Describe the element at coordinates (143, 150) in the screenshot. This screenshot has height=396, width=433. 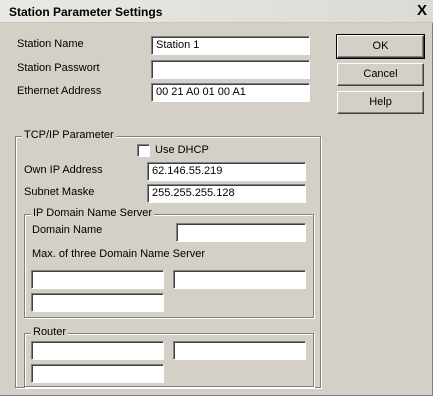
I see `use-dhcp-checkbox` at that location.